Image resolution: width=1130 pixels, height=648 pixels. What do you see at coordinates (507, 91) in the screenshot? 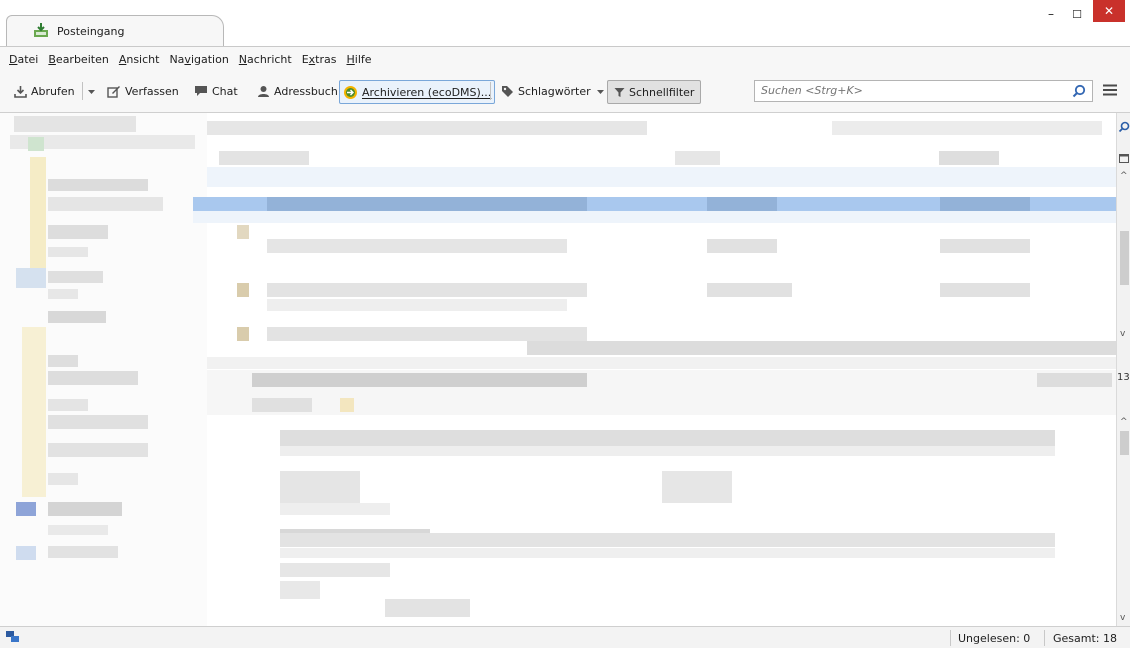
I see `tag-icon` at bounding box center [507, 91].